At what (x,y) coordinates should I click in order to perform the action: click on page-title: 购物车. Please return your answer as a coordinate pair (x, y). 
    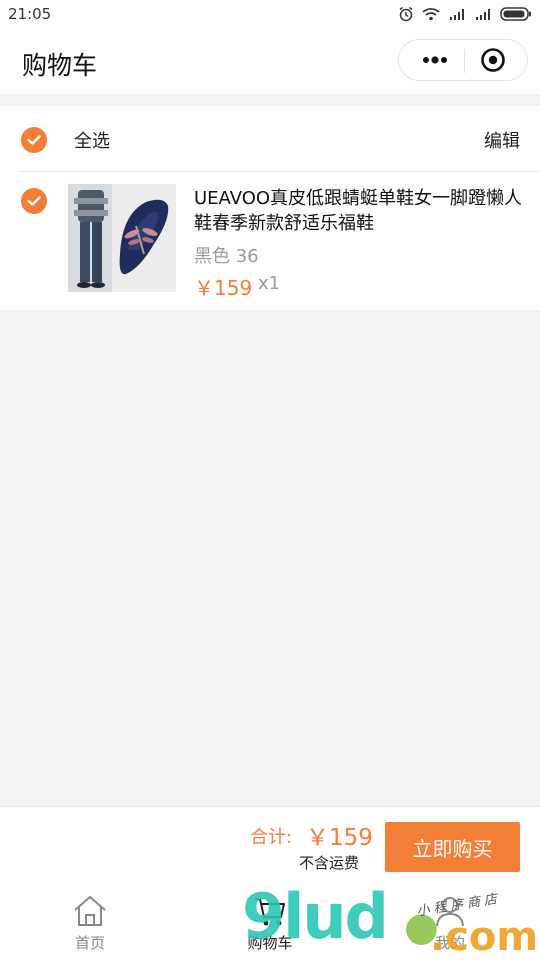
    Looking at the image, I should click on (60, 65).